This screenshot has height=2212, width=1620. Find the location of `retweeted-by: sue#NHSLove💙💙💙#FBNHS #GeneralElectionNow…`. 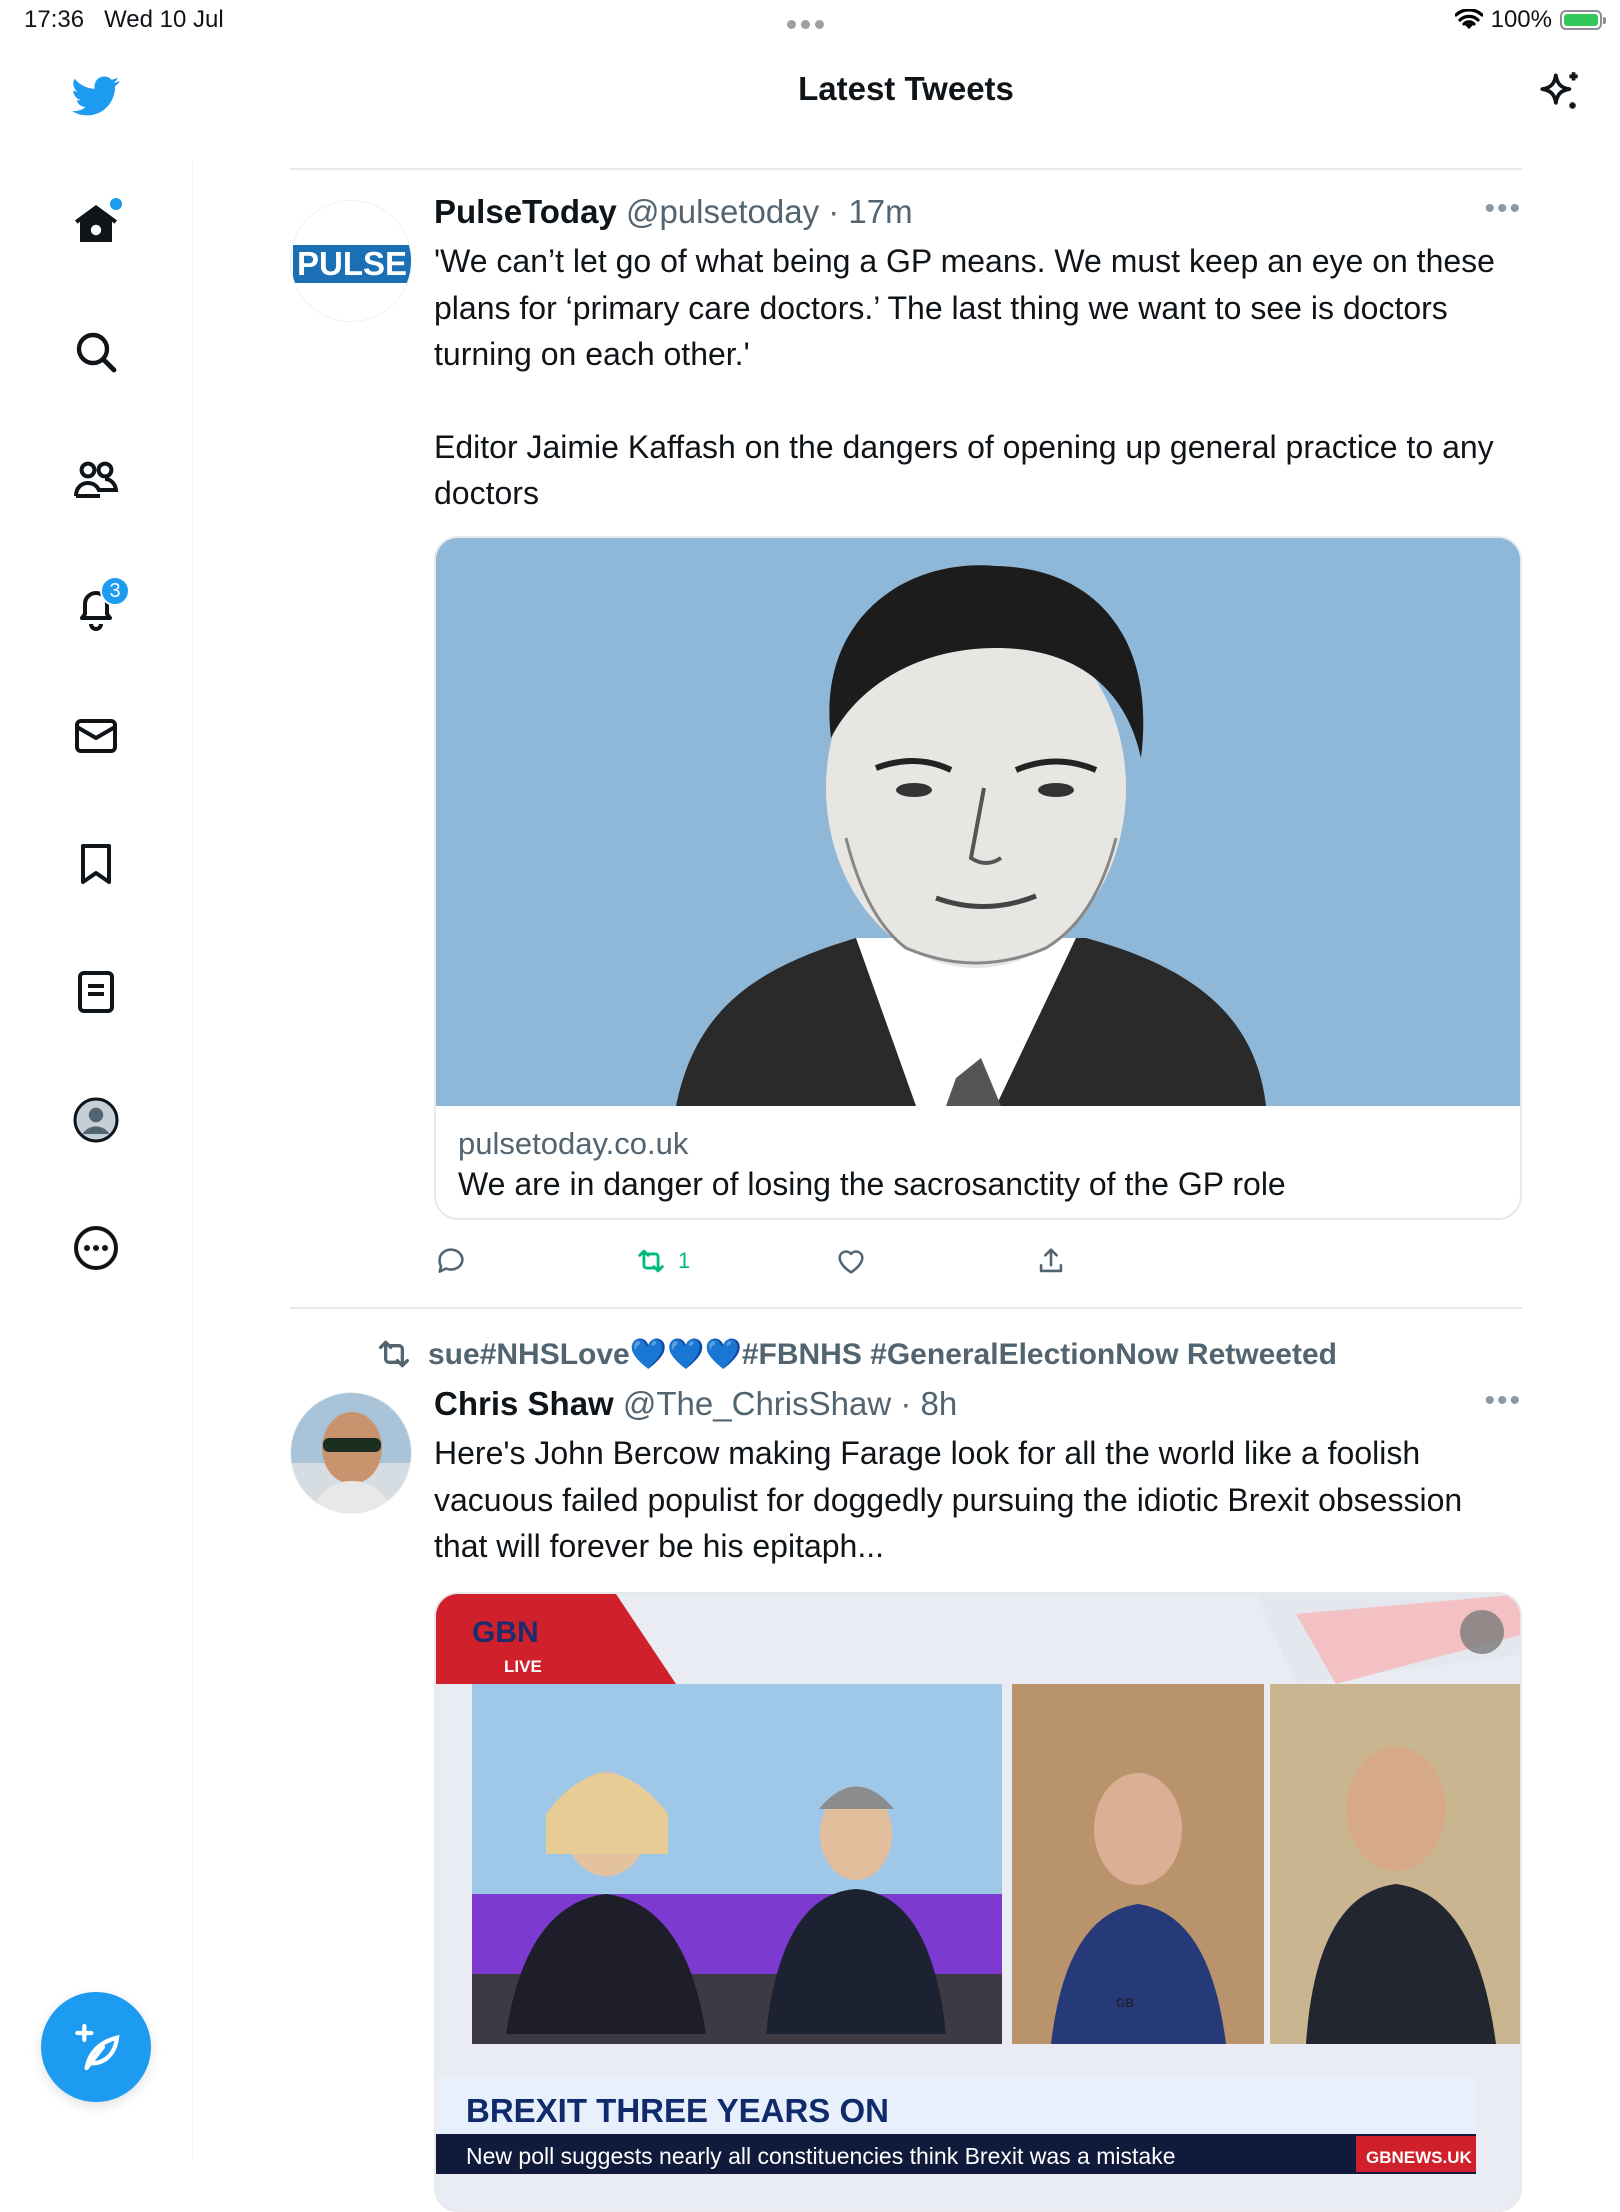

retweeted-by: sue#NHSLove💙💙💙#FBNHS #GeneralElectionNow… is located at coordinates (855, 1354).